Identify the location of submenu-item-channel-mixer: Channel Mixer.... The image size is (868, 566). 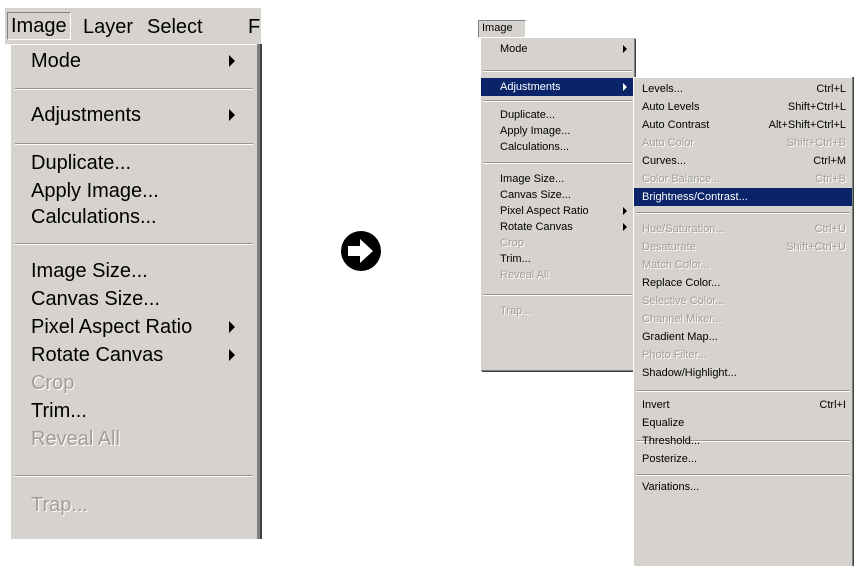
(743, 319).